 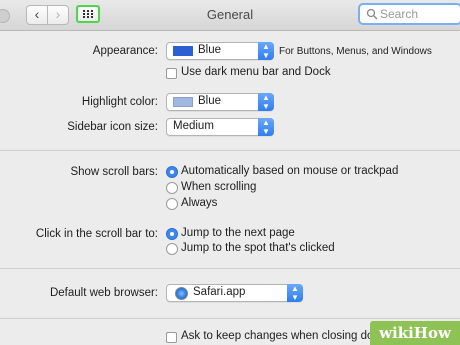 I want to click on highlight-popup: Blue ▲ ▼, so click(x=220, y=102).